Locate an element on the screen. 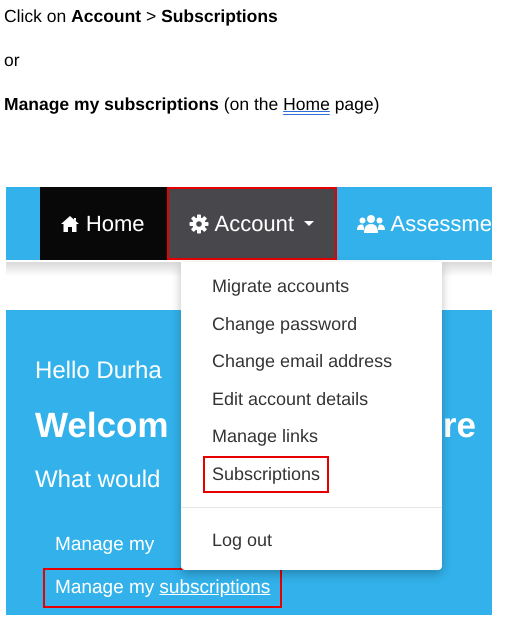  instruction-text: or is located at coordinates (12, 60).